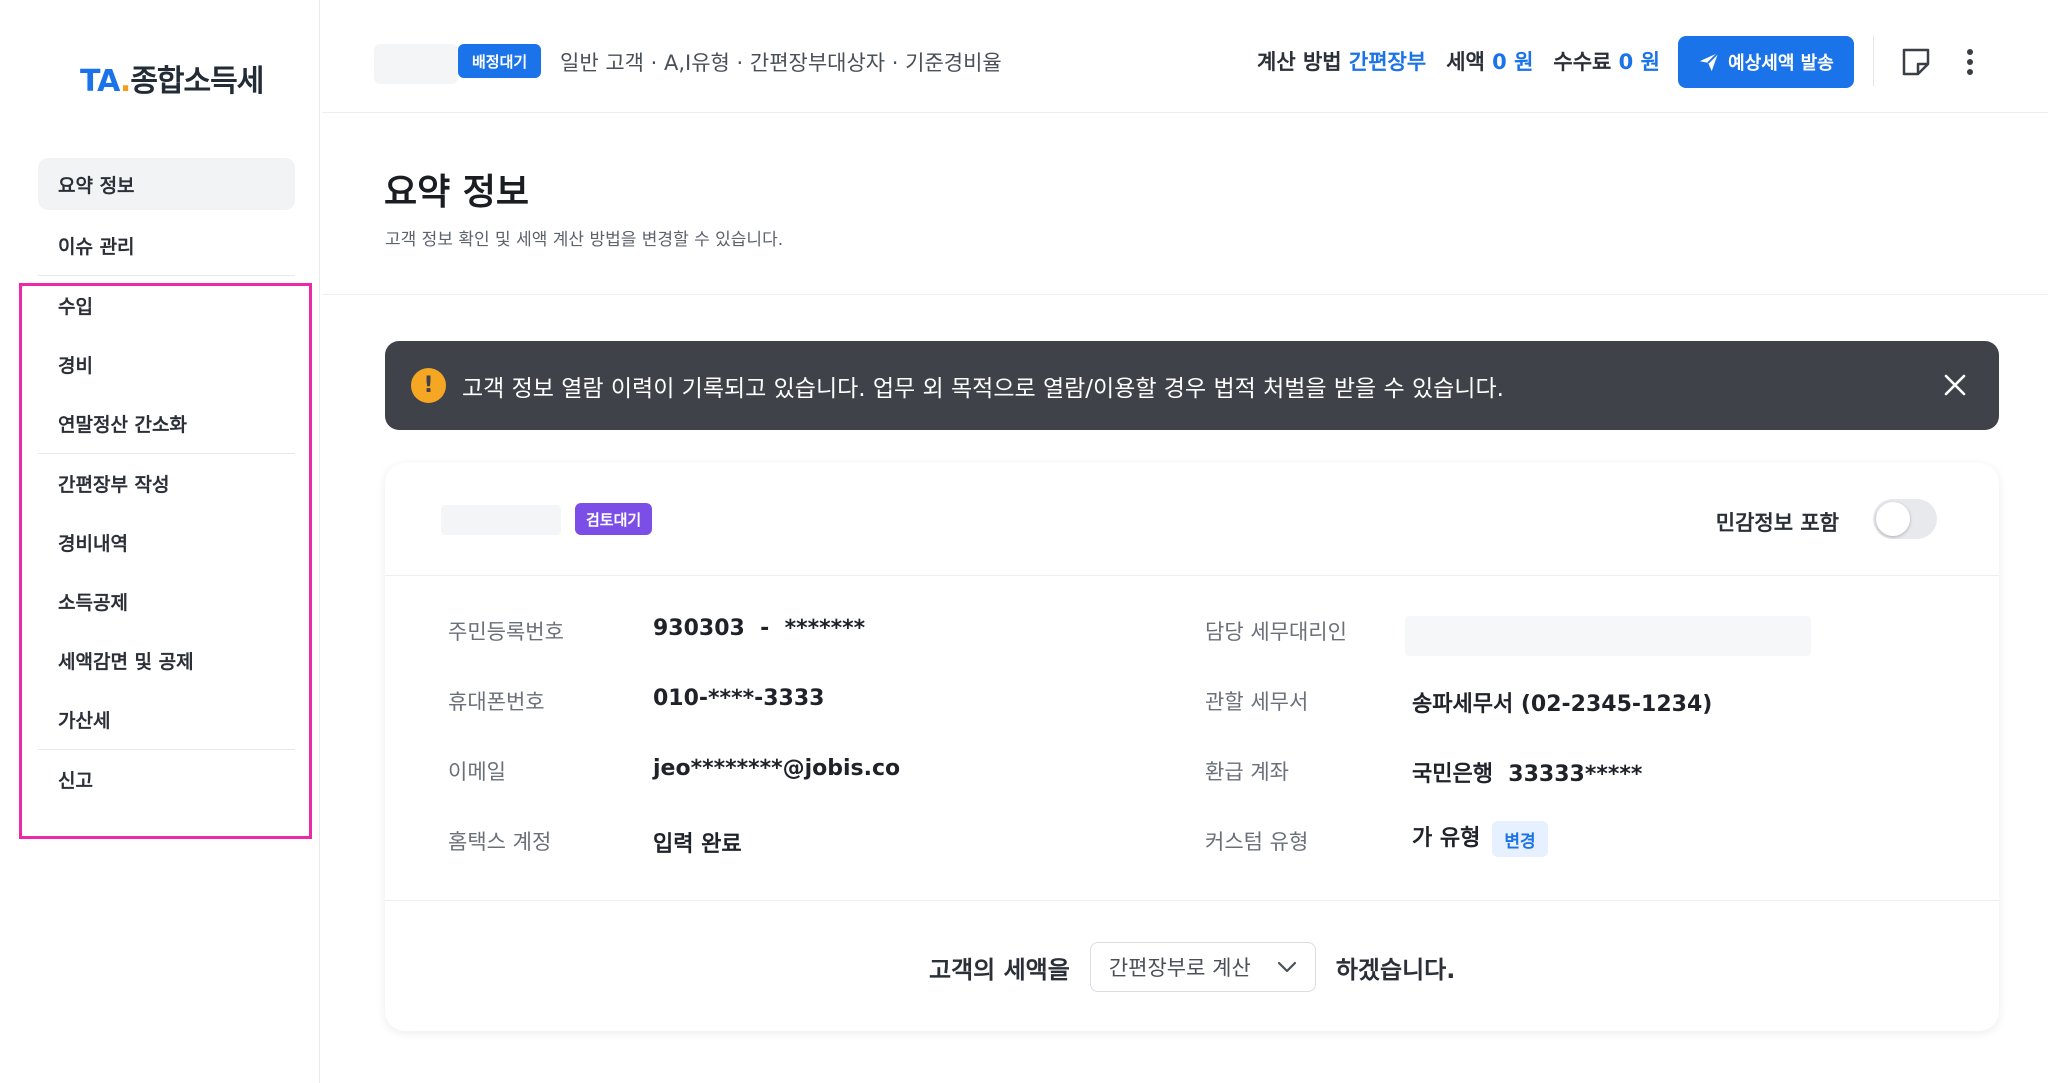  I want to click on hometax-value: 입력 완료, so click(697, 844).